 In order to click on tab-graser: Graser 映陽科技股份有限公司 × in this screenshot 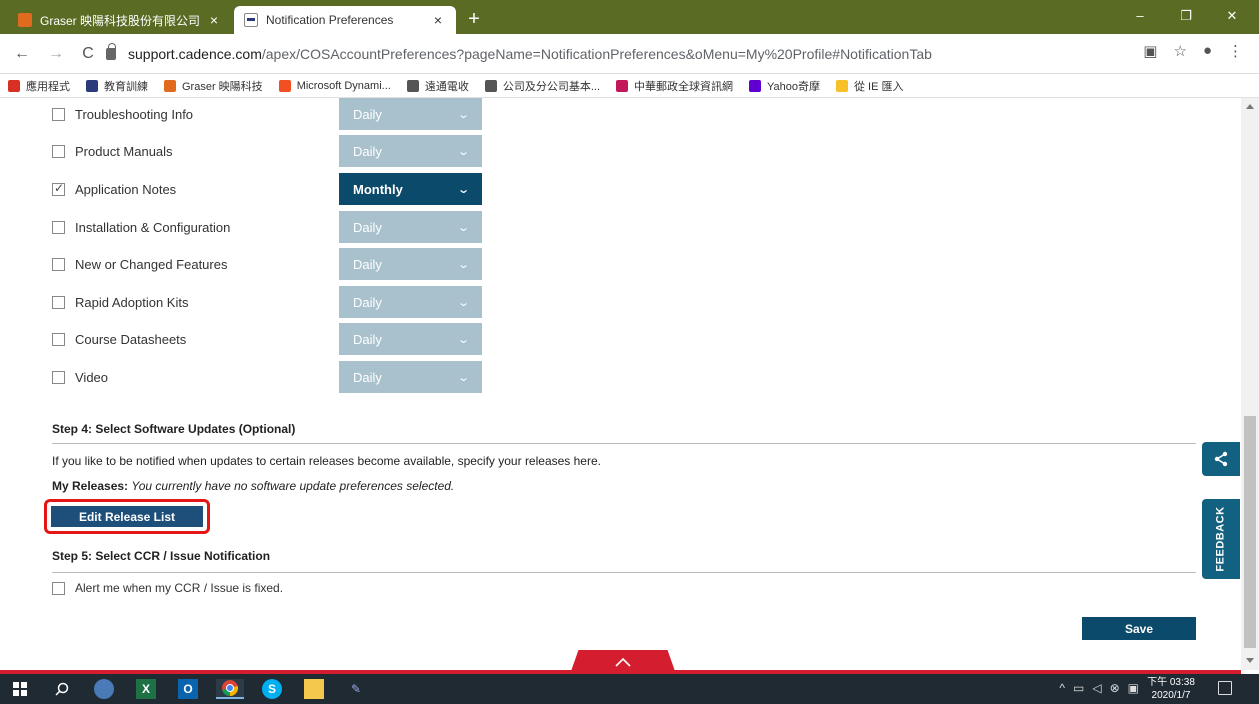, I will do `click(120, 20)`.